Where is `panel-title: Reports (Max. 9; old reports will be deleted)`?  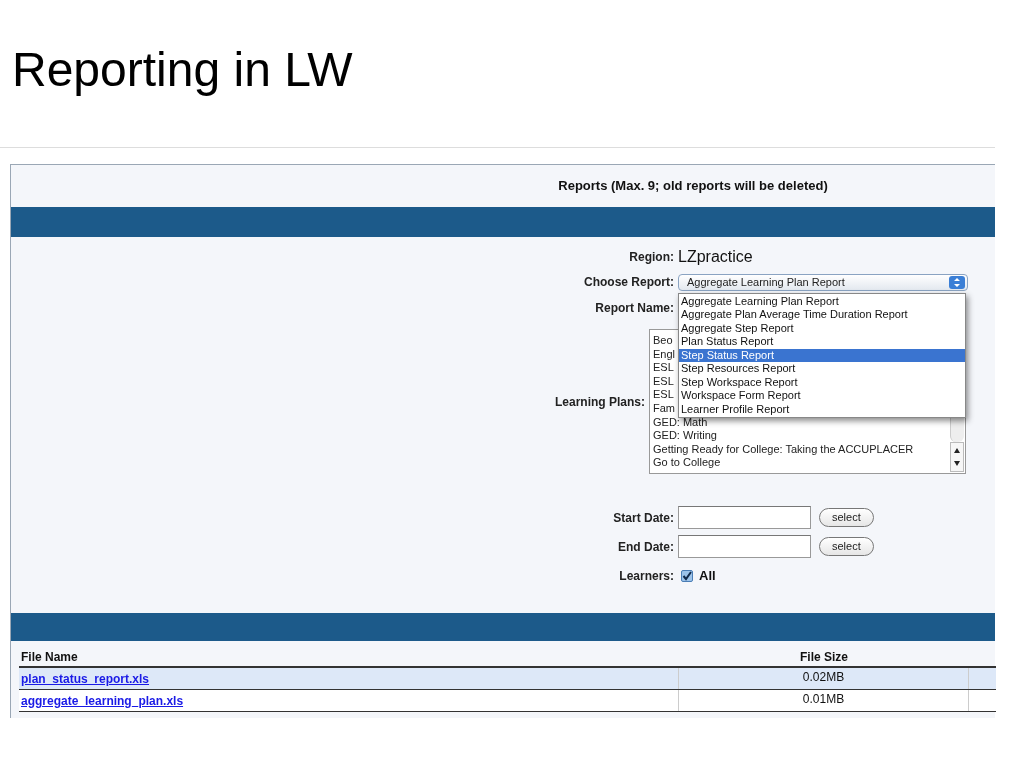
panel-title: Reports (Max. 9; old reports will be deleted) is located at coordinates (693, 186).